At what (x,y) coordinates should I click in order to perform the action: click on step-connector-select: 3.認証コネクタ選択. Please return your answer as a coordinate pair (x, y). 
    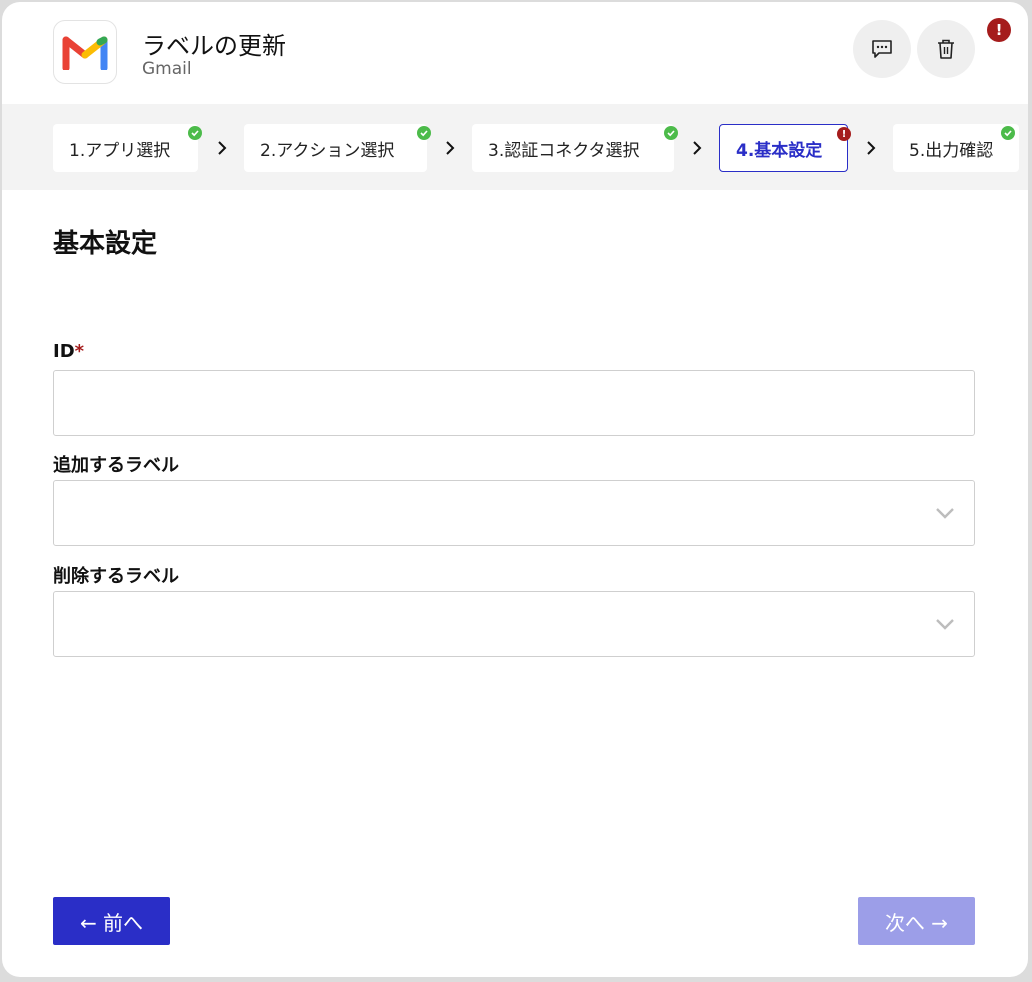
    Looking at the image, I should click on (575, 148).